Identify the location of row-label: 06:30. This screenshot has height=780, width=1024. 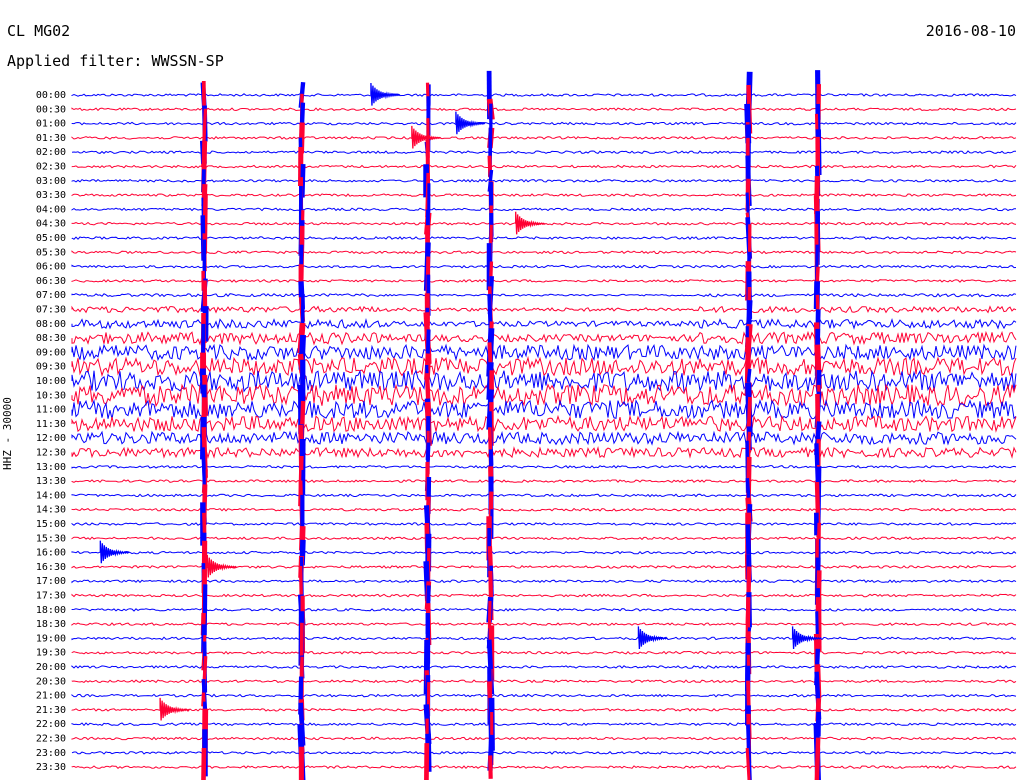
(51, 281).